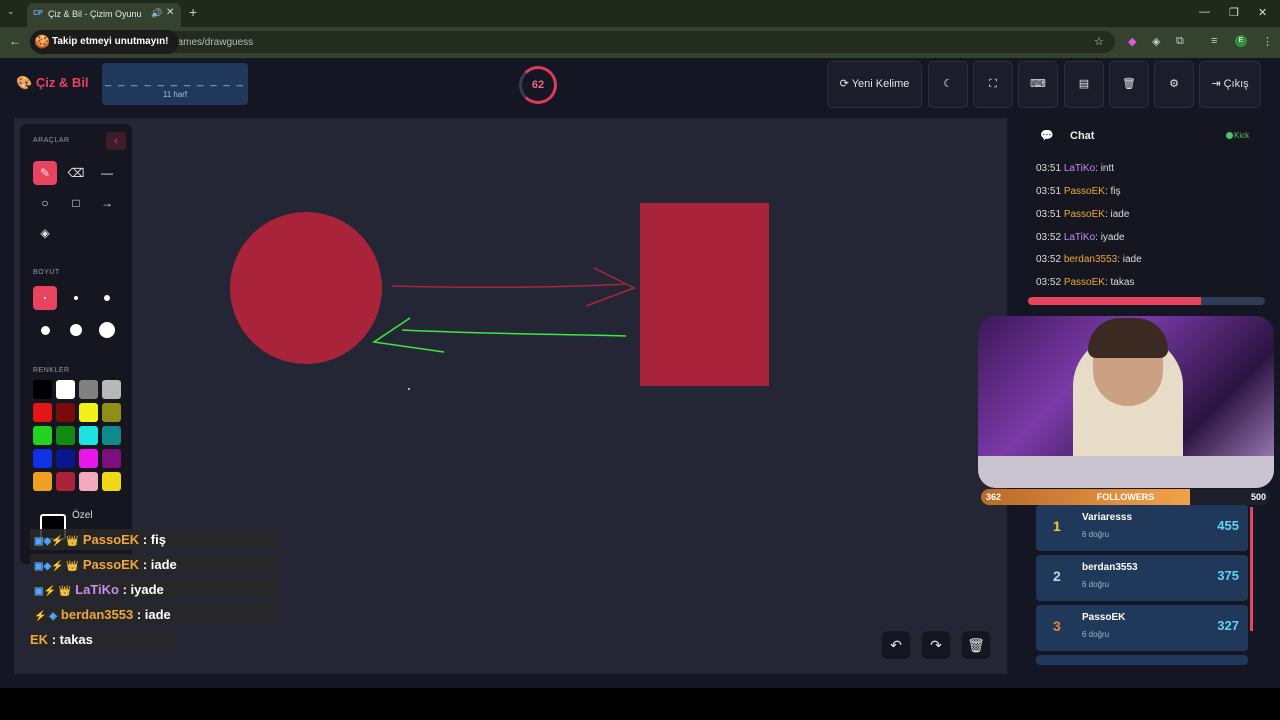 This screenshot has height=720, width=1280. Describe the element at coordinates (45, 173) in the screenshot. I see `brush-tool: ✎` at that location.